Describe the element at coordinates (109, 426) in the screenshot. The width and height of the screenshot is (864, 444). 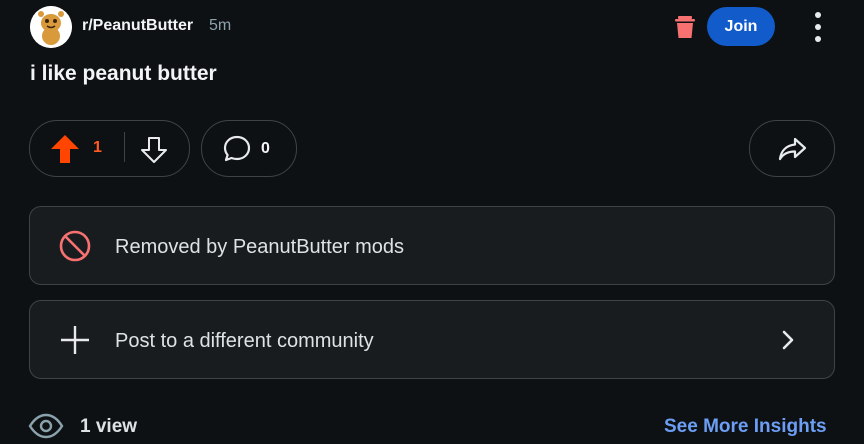
I see `view-count: 1 view` at that location.